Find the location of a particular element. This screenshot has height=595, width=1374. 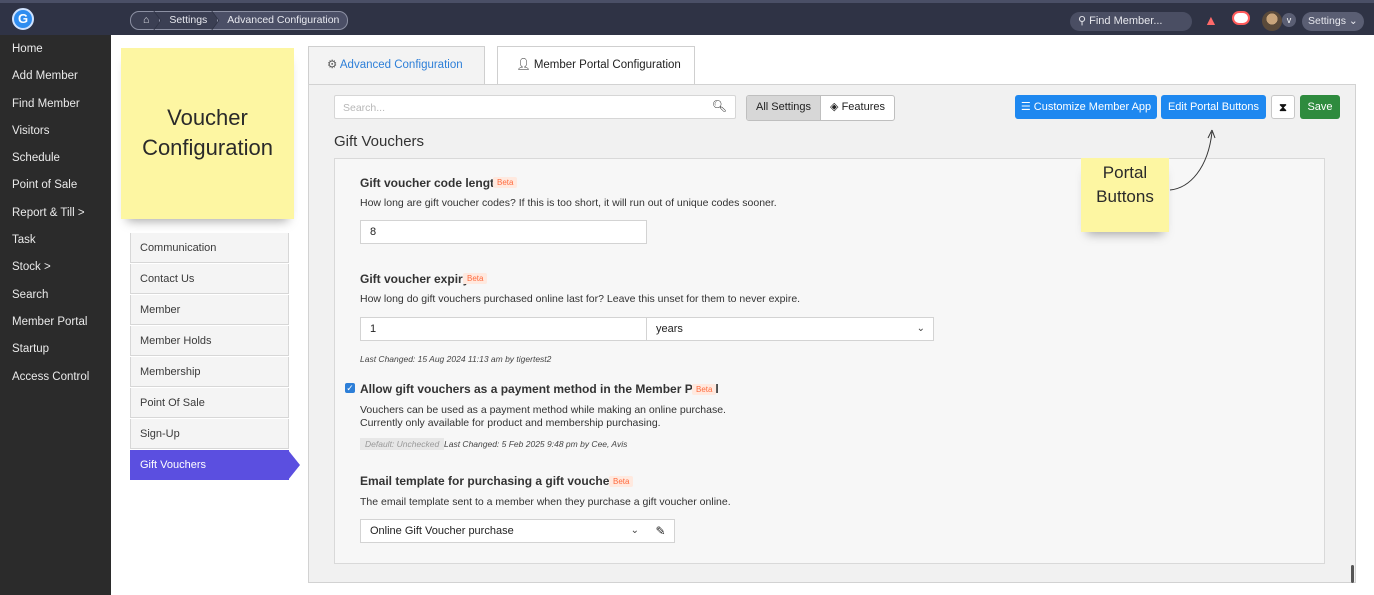

category-member: Member is located at coordinates (209, 310).